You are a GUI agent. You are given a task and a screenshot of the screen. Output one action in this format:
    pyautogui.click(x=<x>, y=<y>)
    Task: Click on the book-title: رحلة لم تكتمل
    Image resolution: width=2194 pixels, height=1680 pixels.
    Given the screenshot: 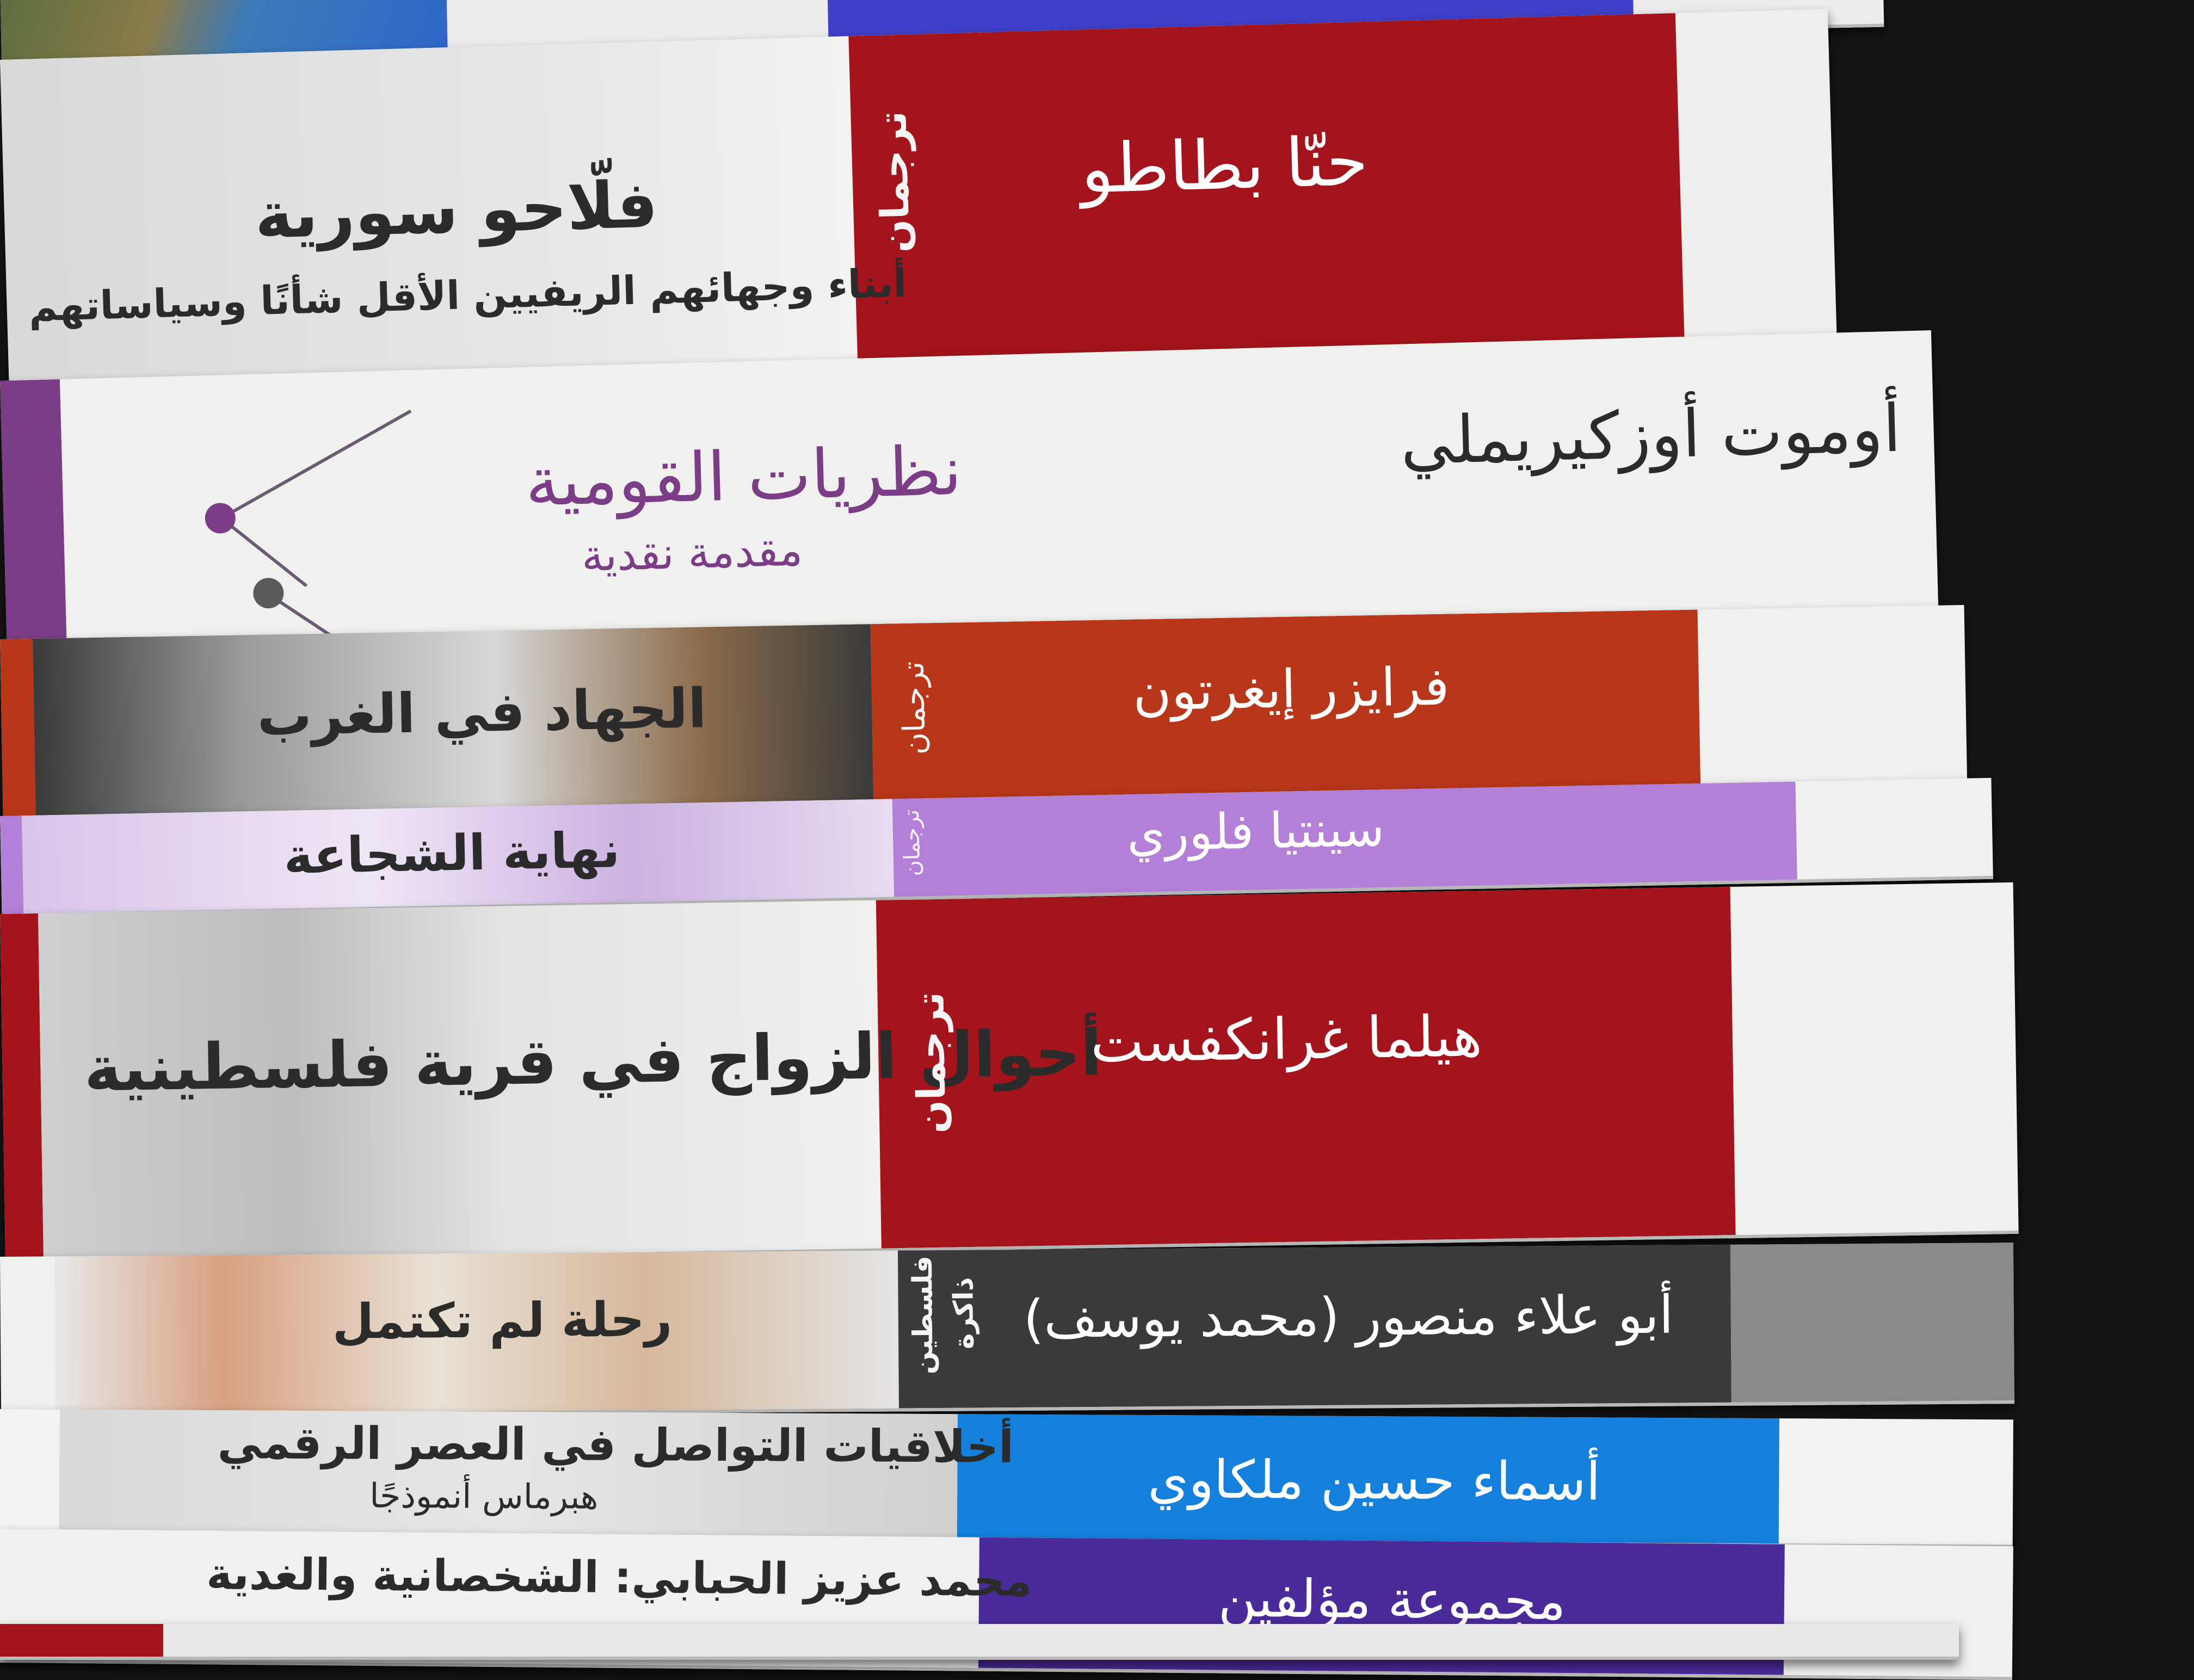 What is the action you would take?
    pyautogui.click(x=502, y=1320)
    